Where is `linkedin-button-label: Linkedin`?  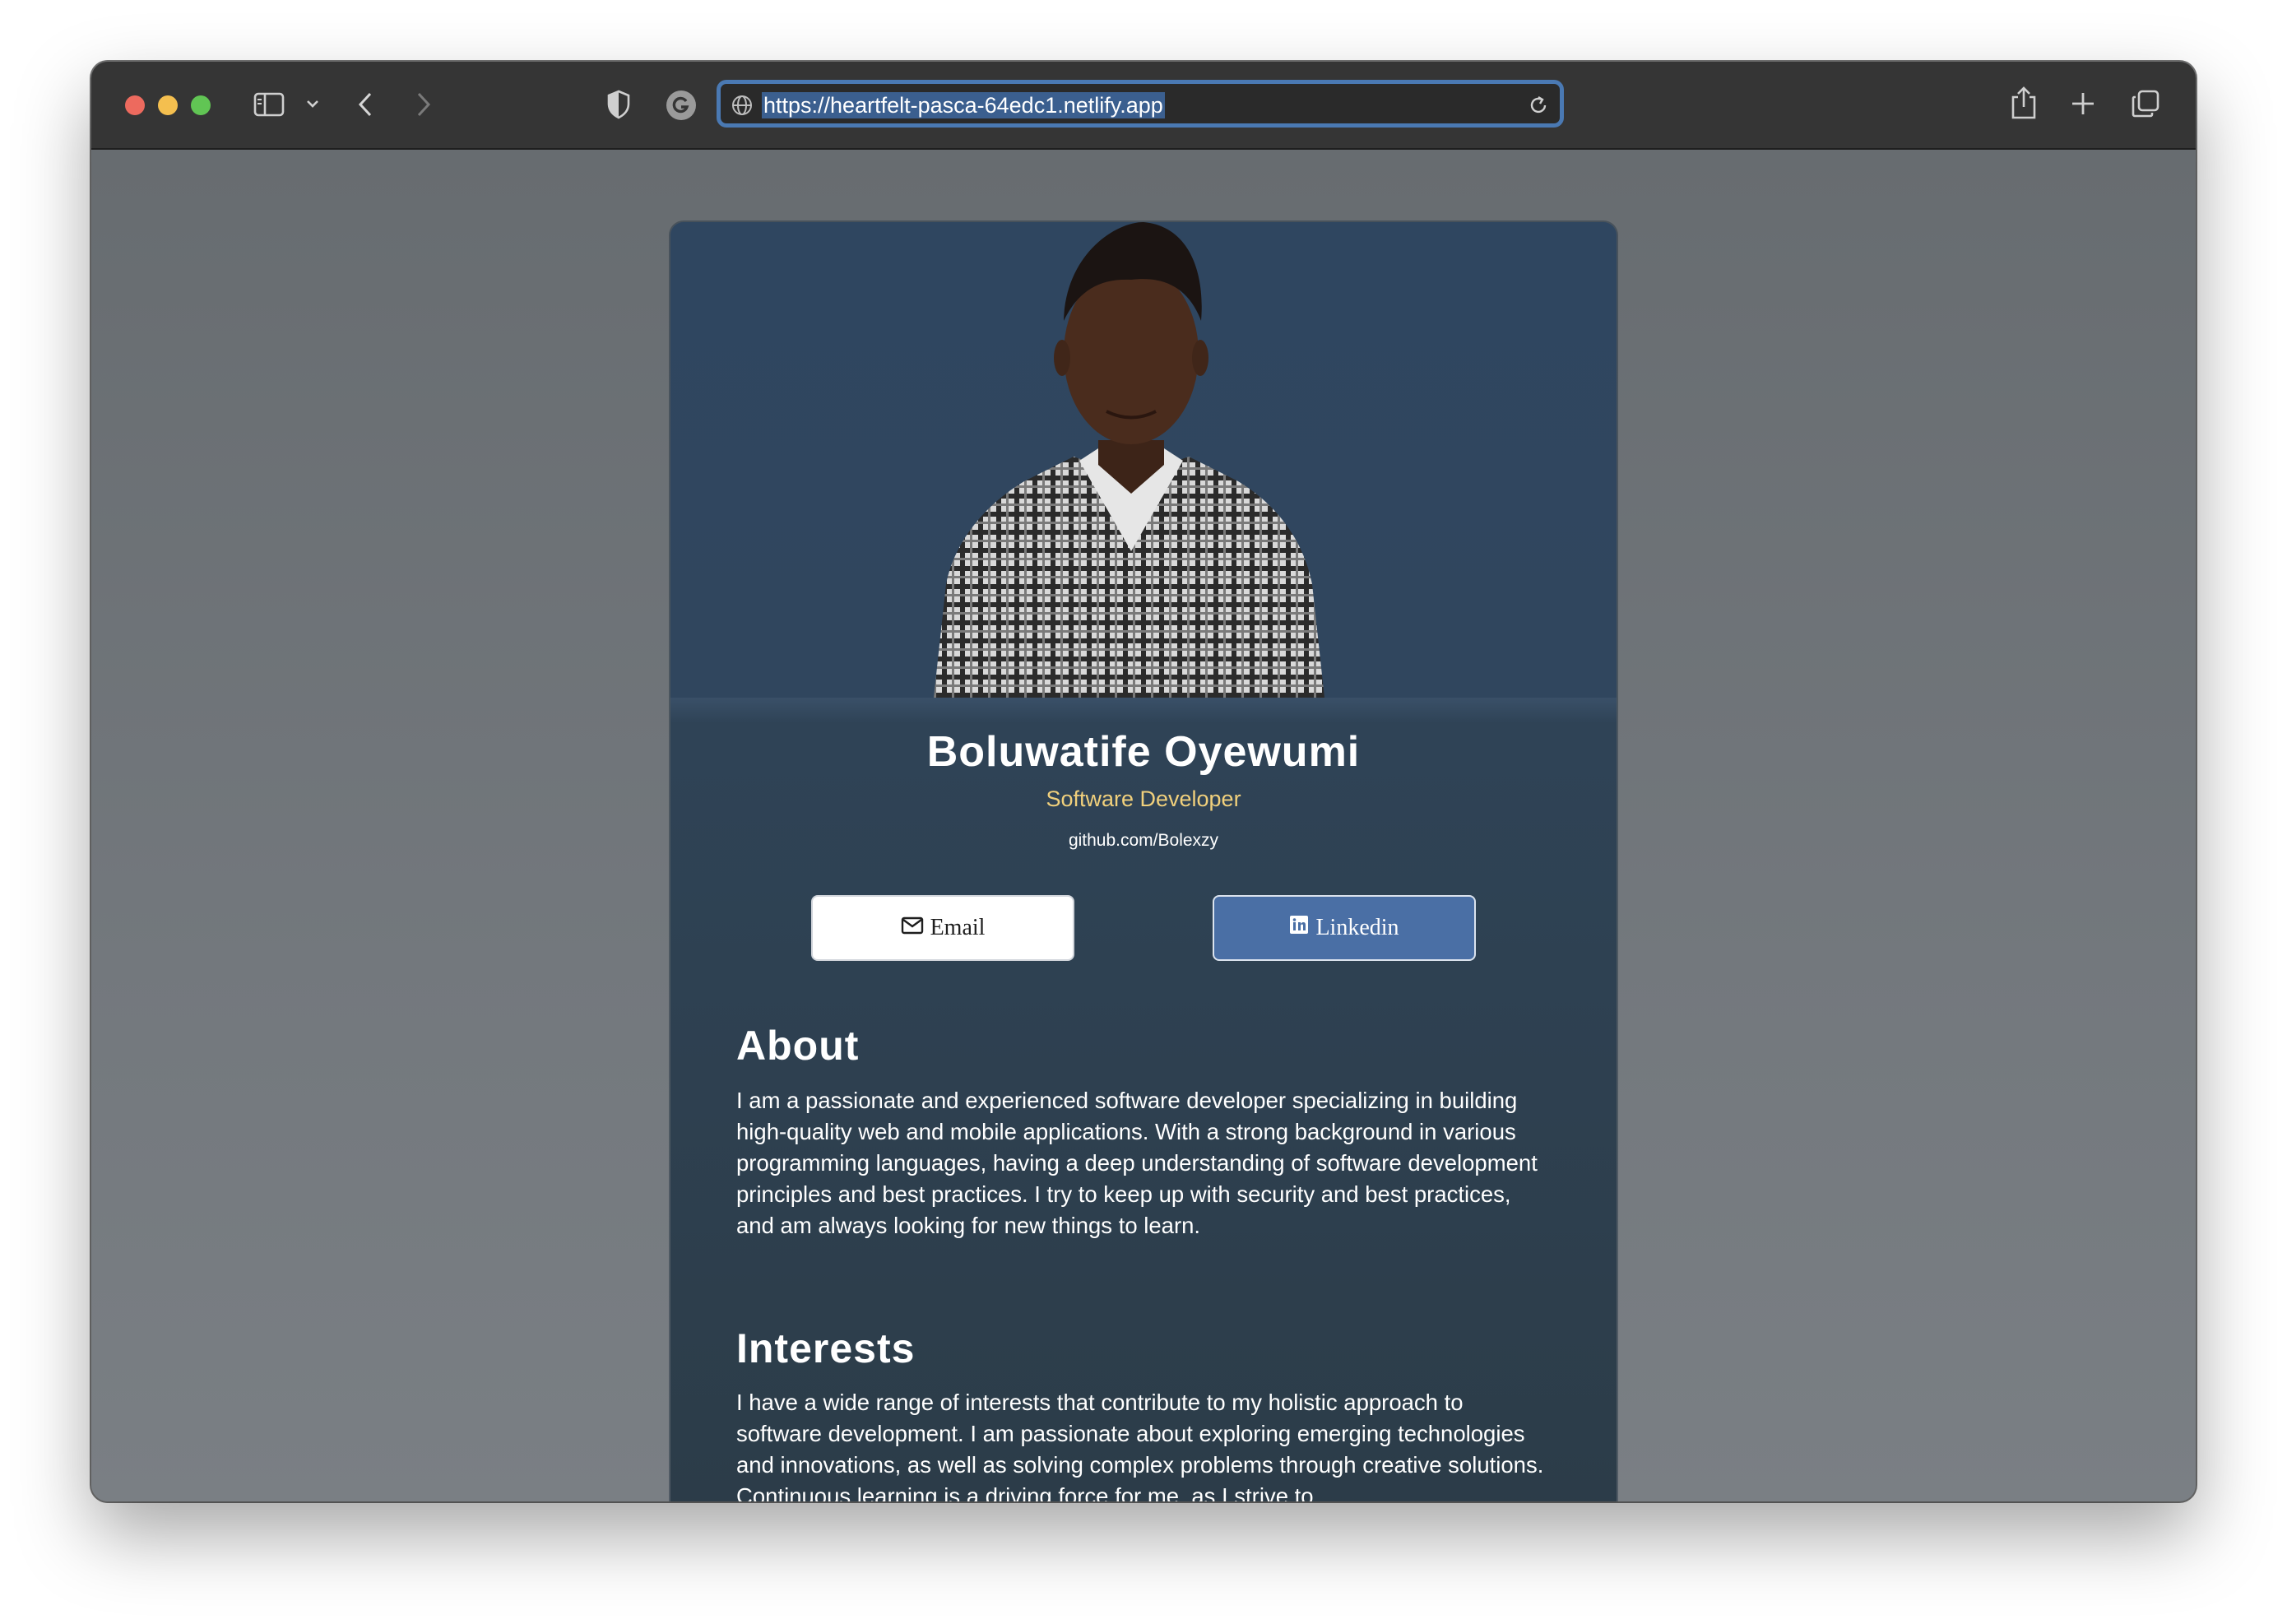
linkedin-button-label: Linkedin is located at coordinates (1357, 927).